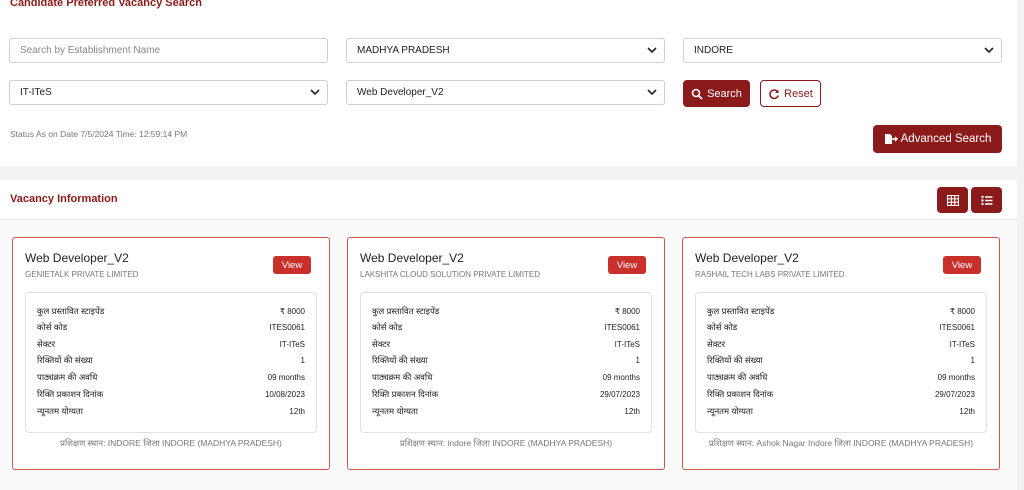 The image size is (1024, 490). I want to click on vacancy-card-company: LAKSHITA CLOUD SOLUTION PRIVATE LIMITED, so click(450, 274).